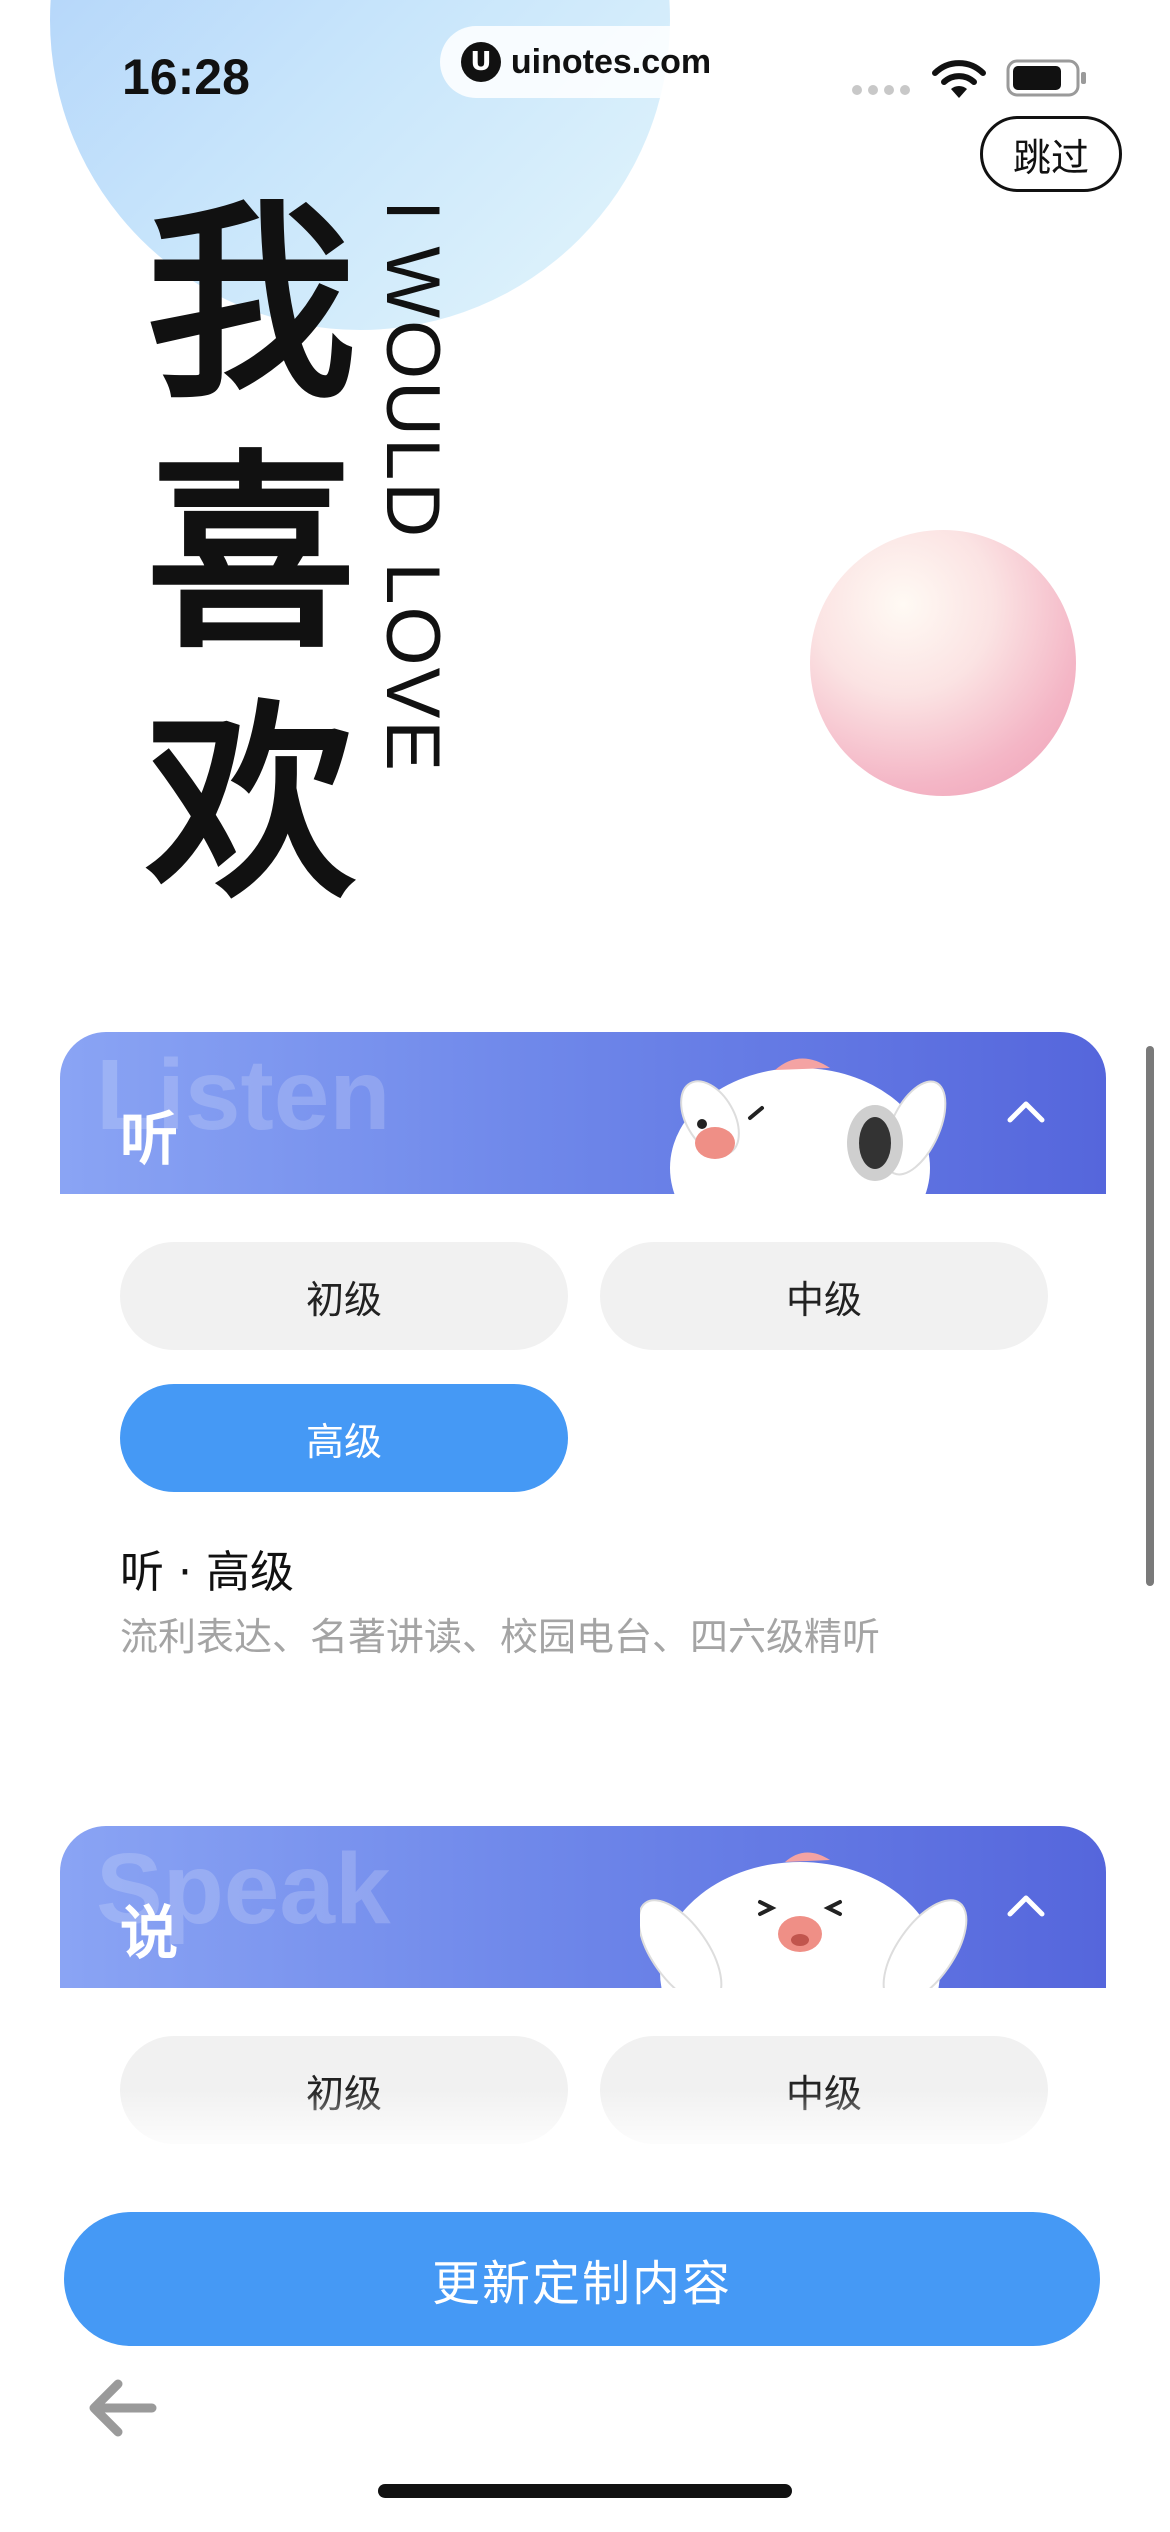 The width and height of the screenshot is (1170, 2532). Describe the element at coordinates (804, 1920) in the screenshot. I see `rabbit-speaking-mascot-icon` at that location.